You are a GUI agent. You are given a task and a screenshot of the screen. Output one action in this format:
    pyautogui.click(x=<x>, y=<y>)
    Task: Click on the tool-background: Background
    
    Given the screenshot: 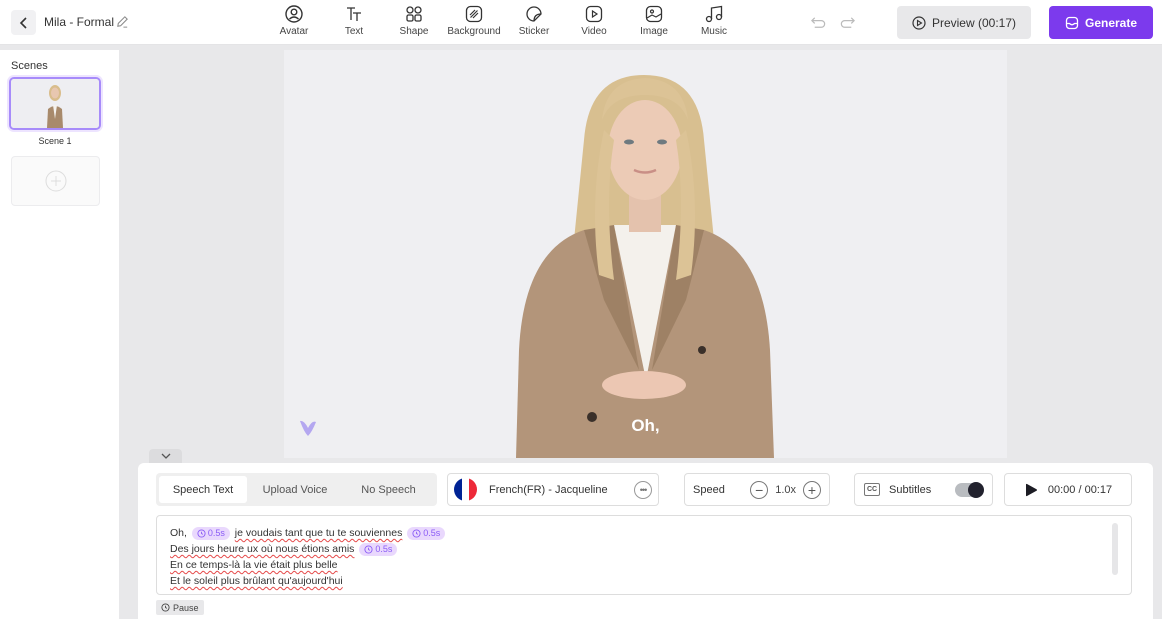 What is the action you would take?
    pyautogui.click(x=474, y=20)
    